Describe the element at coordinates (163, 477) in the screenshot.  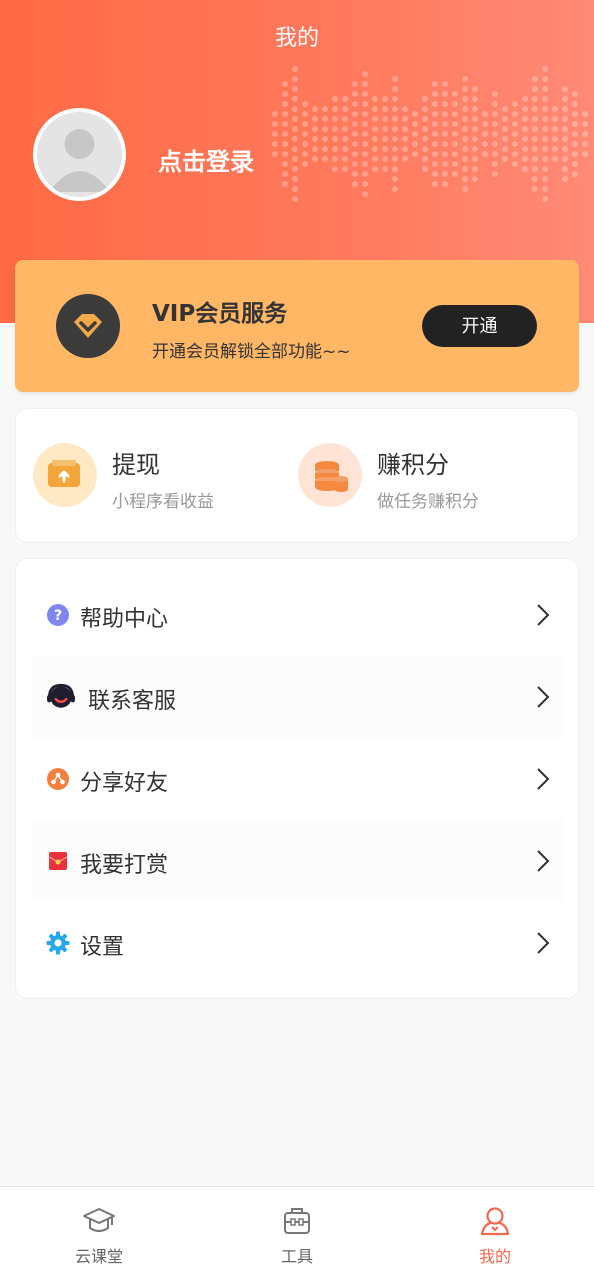
I see `withdraw-item: 提现 小程序看收益` at that location.